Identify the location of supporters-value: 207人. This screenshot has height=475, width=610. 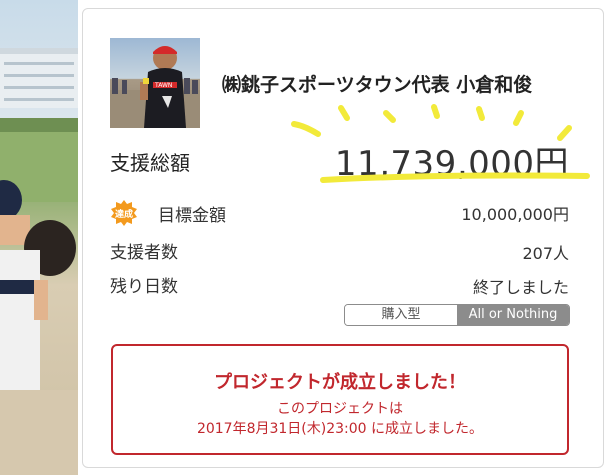
(545, 253).